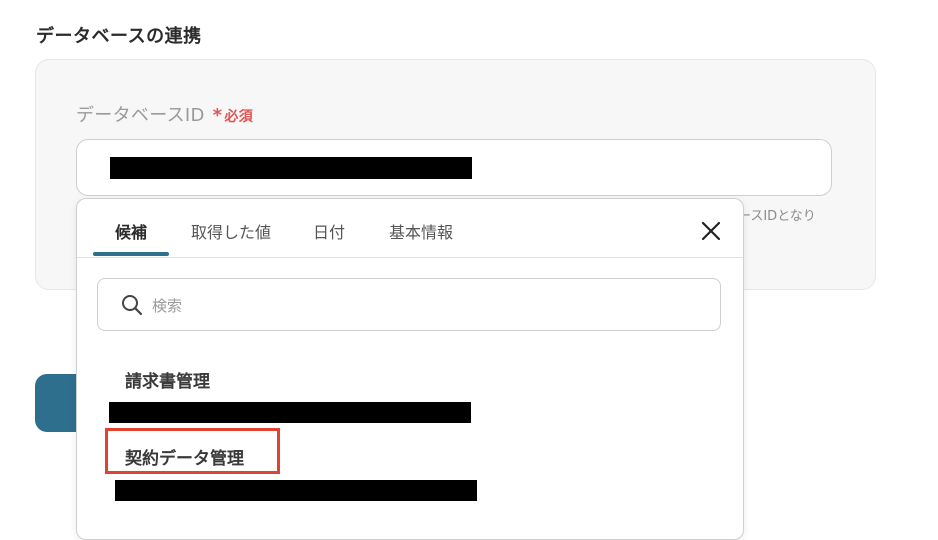 The image size is (938, 540). I want to click on highlight-annotation, so click(192, 451).